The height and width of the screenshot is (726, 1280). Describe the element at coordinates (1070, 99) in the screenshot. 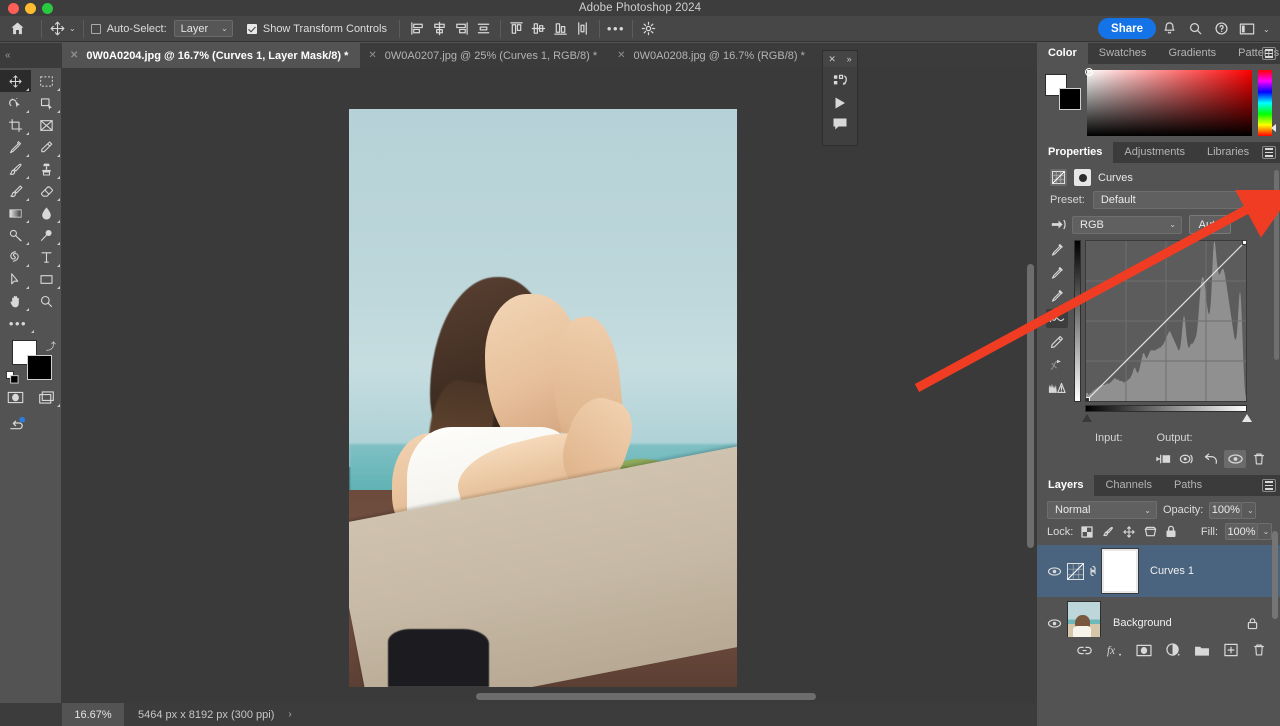

I see `color-panel-background-swatch` at that location.